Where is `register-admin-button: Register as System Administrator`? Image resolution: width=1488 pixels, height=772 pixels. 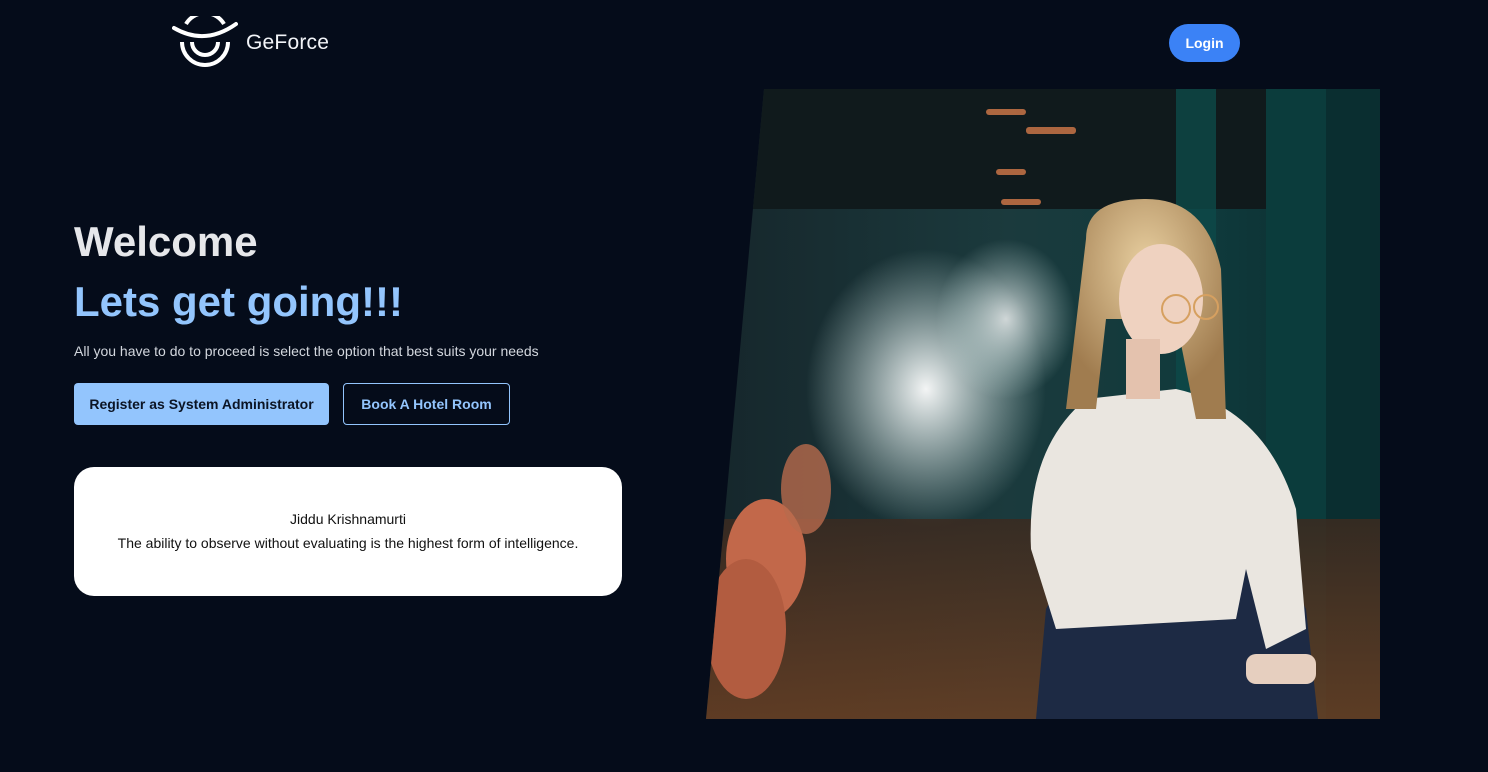 register-admin-button: Register as System Administrator is located at coordinates (201, 404).